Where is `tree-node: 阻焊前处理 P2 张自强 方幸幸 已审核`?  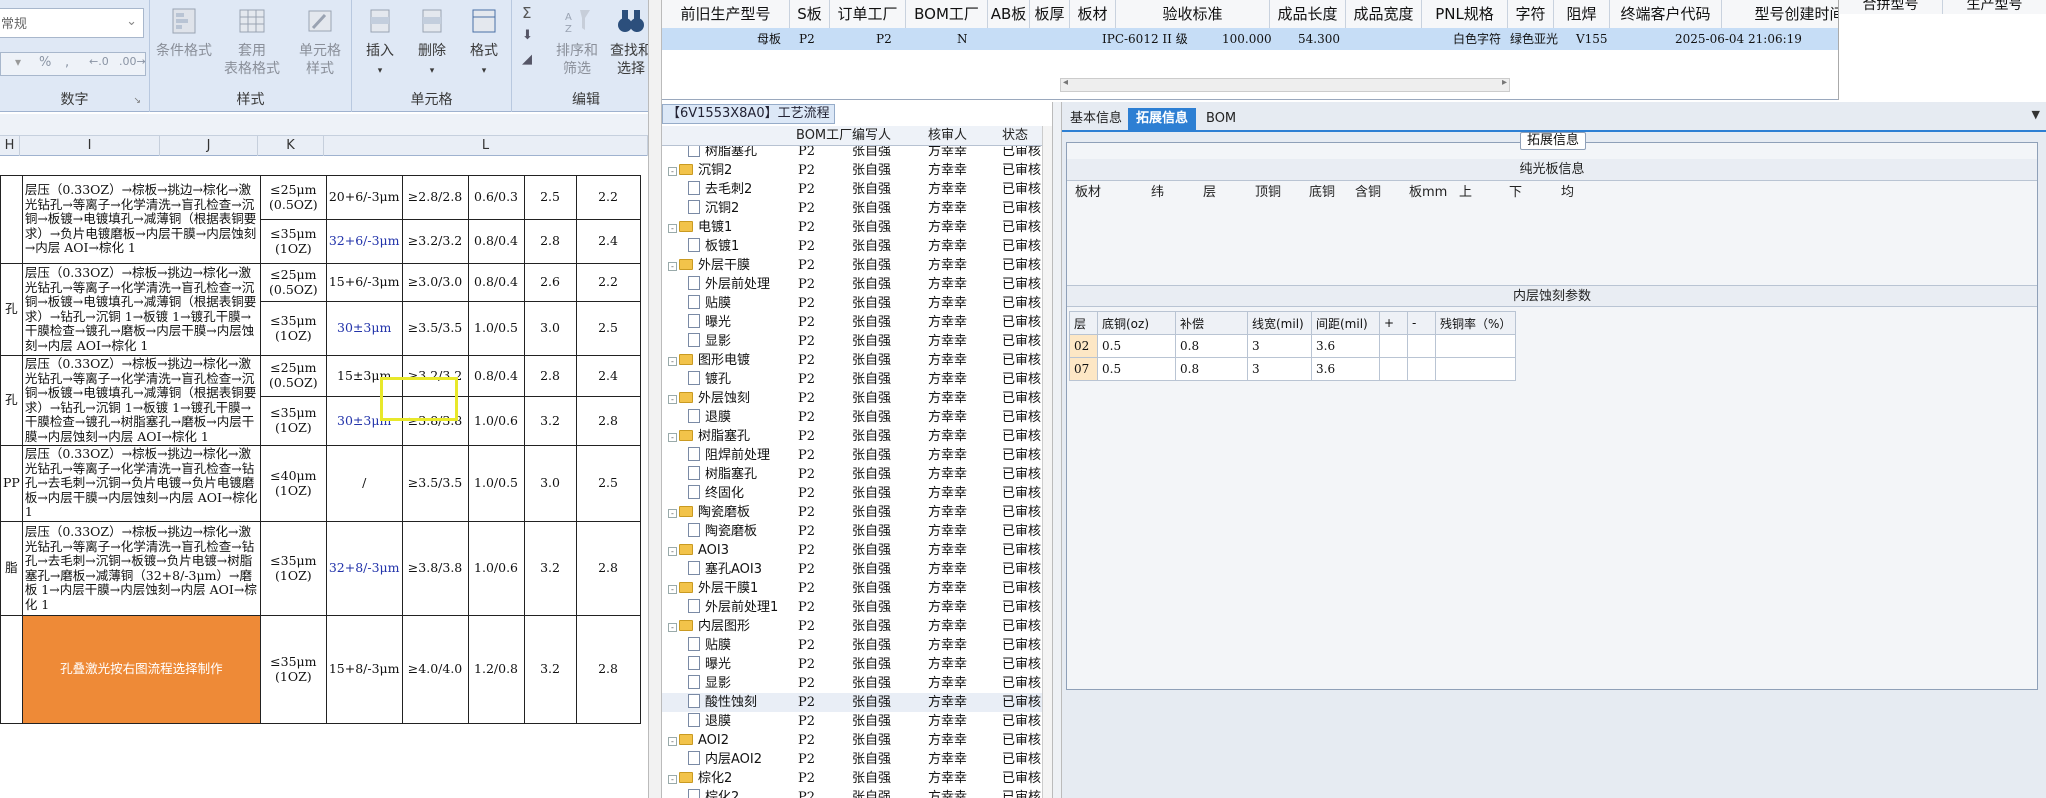
tree-node: 阻焊前处理 P2 张自强 方幸幸 已审核 is located at coordinates (852, 455).